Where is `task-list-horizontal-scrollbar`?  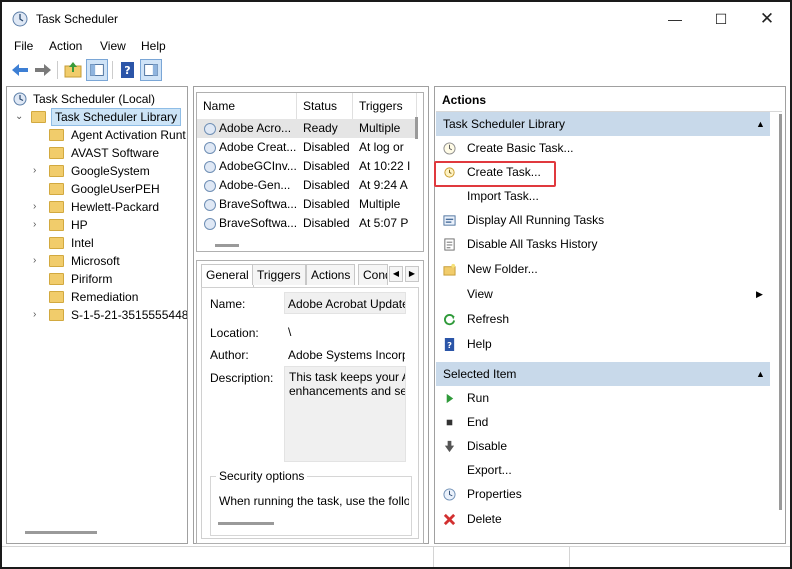 task-list-horizontal-scrollbar is located at coordinates (227, 245).